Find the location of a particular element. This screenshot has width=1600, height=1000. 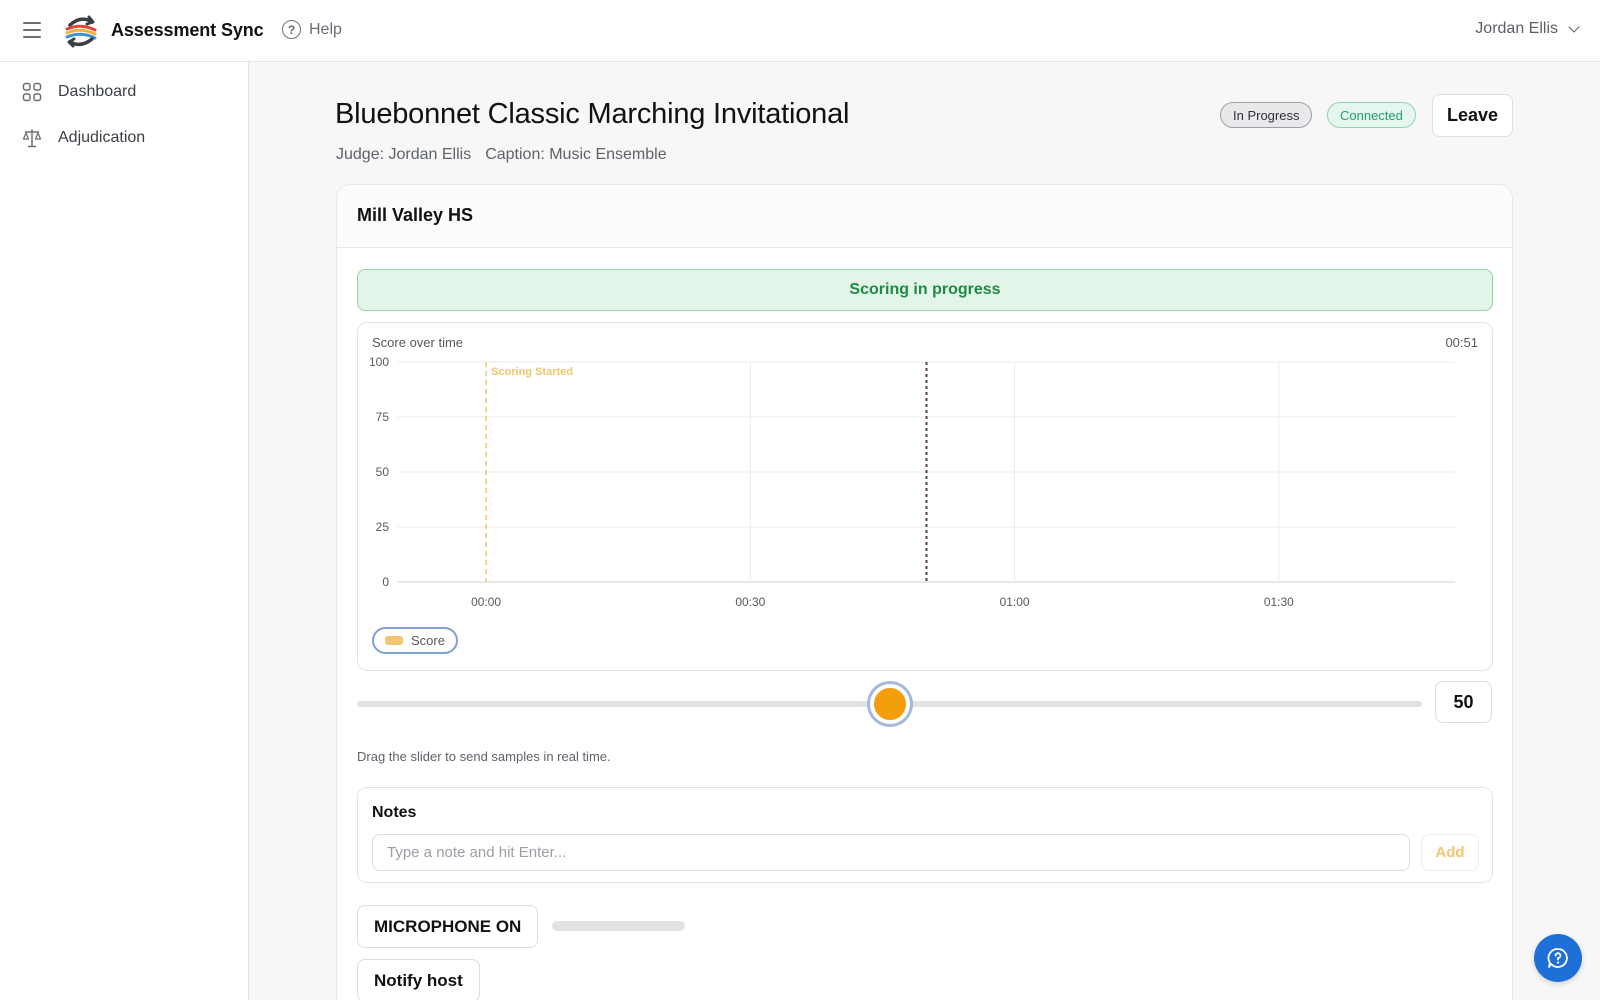

sidebar-item-adjudication: Adjudication is located at coordinates (83, 138).